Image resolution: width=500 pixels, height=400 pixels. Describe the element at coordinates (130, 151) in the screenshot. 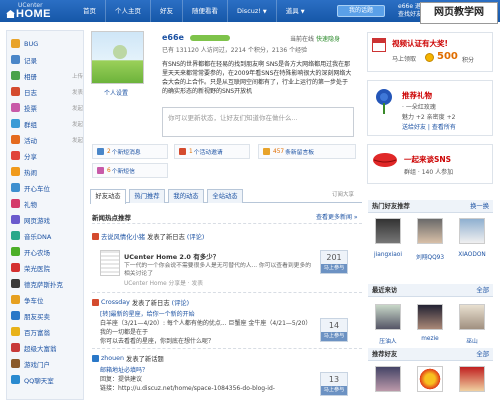

I see `notice-messages: 2 个新短消息` at that location.